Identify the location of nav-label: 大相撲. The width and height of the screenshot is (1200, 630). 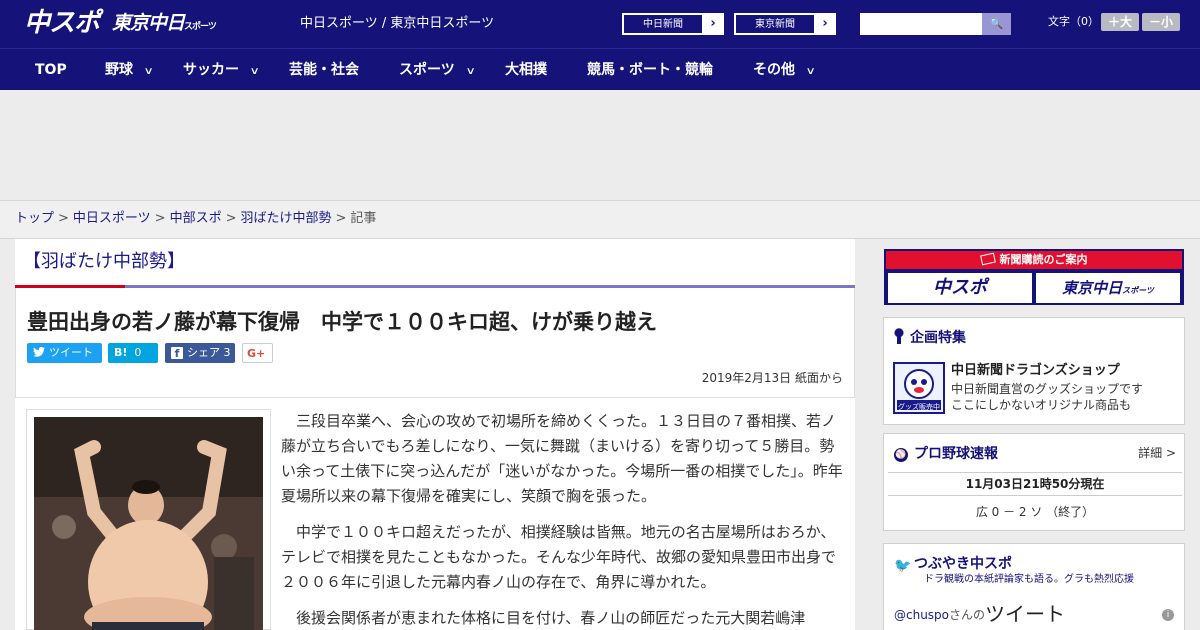
(526, 70).